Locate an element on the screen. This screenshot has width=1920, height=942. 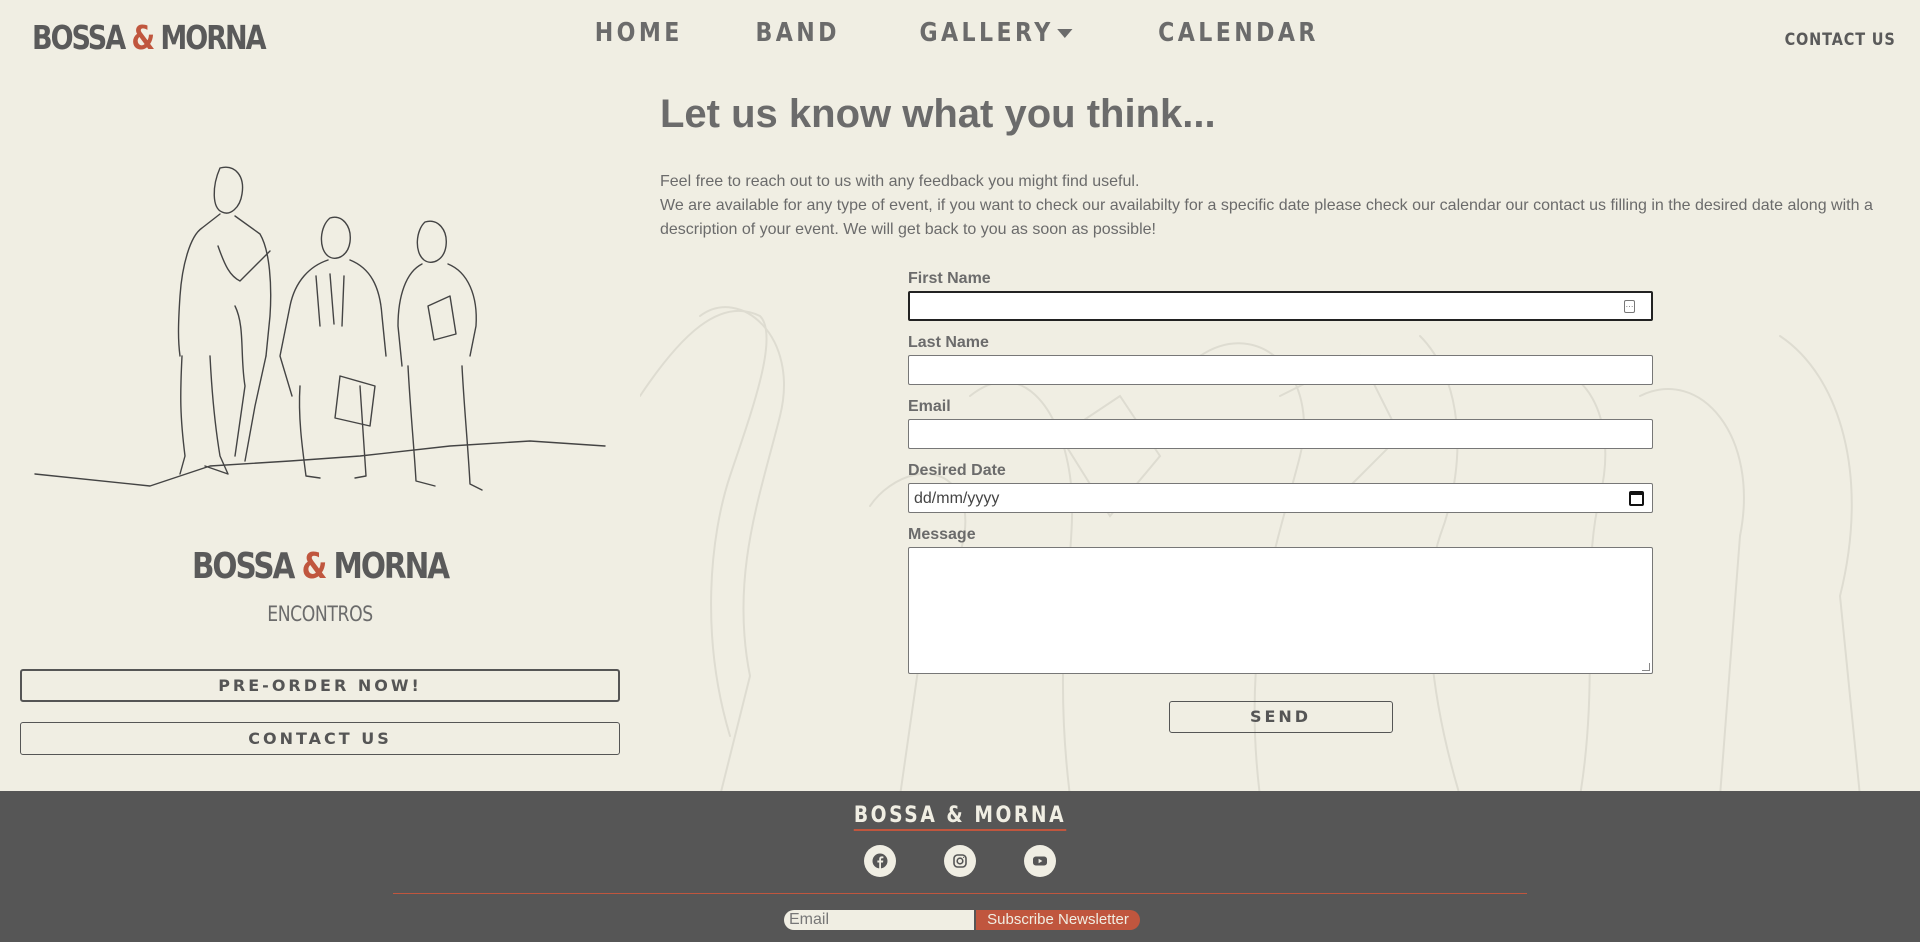
first-name-input: ⋯ is located at coordinates (1280, 306).